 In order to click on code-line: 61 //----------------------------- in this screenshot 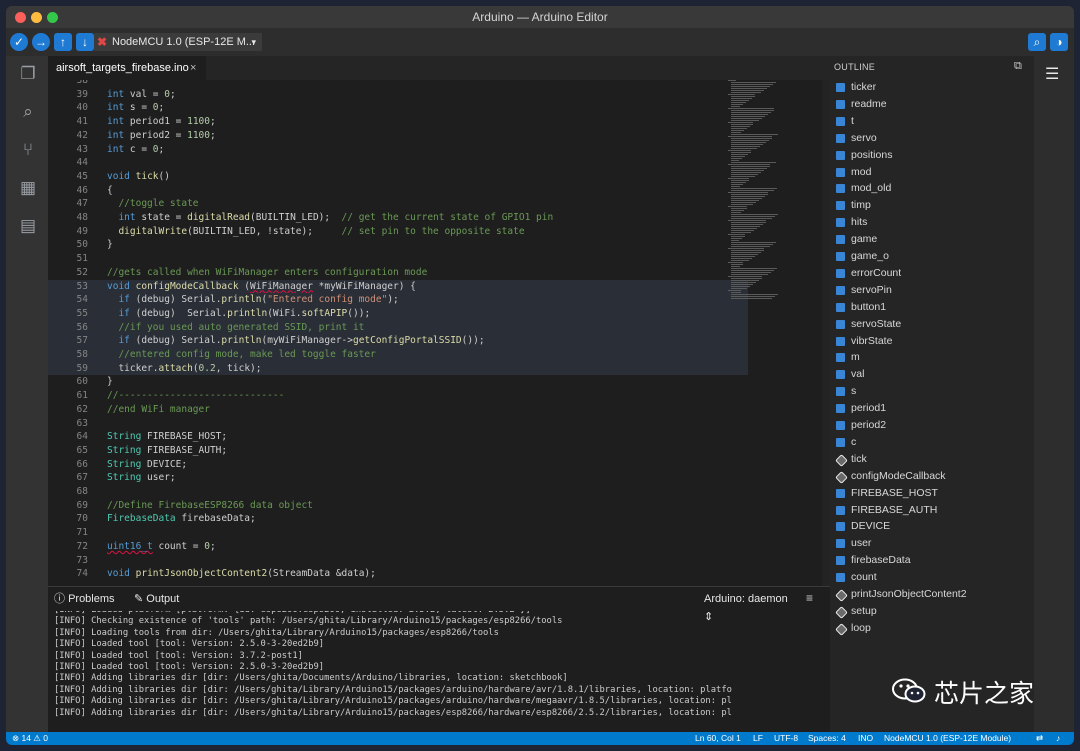, I will do `click(398, 396)`.